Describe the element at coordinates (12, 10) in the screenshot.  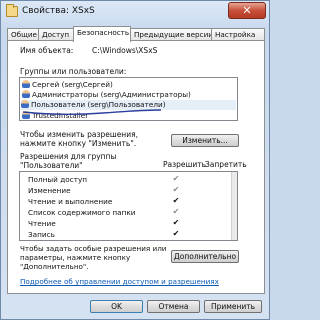
I see `folder-icon` at that location.